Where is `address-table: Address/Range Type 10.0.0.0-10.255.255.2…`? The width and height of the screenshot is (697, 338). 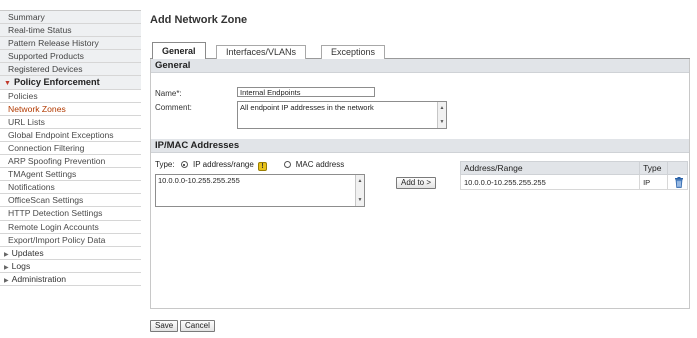
address-table: Address/Range Type 10.0.0.0-10.255.255.2… is located at coordinates (573, 175).